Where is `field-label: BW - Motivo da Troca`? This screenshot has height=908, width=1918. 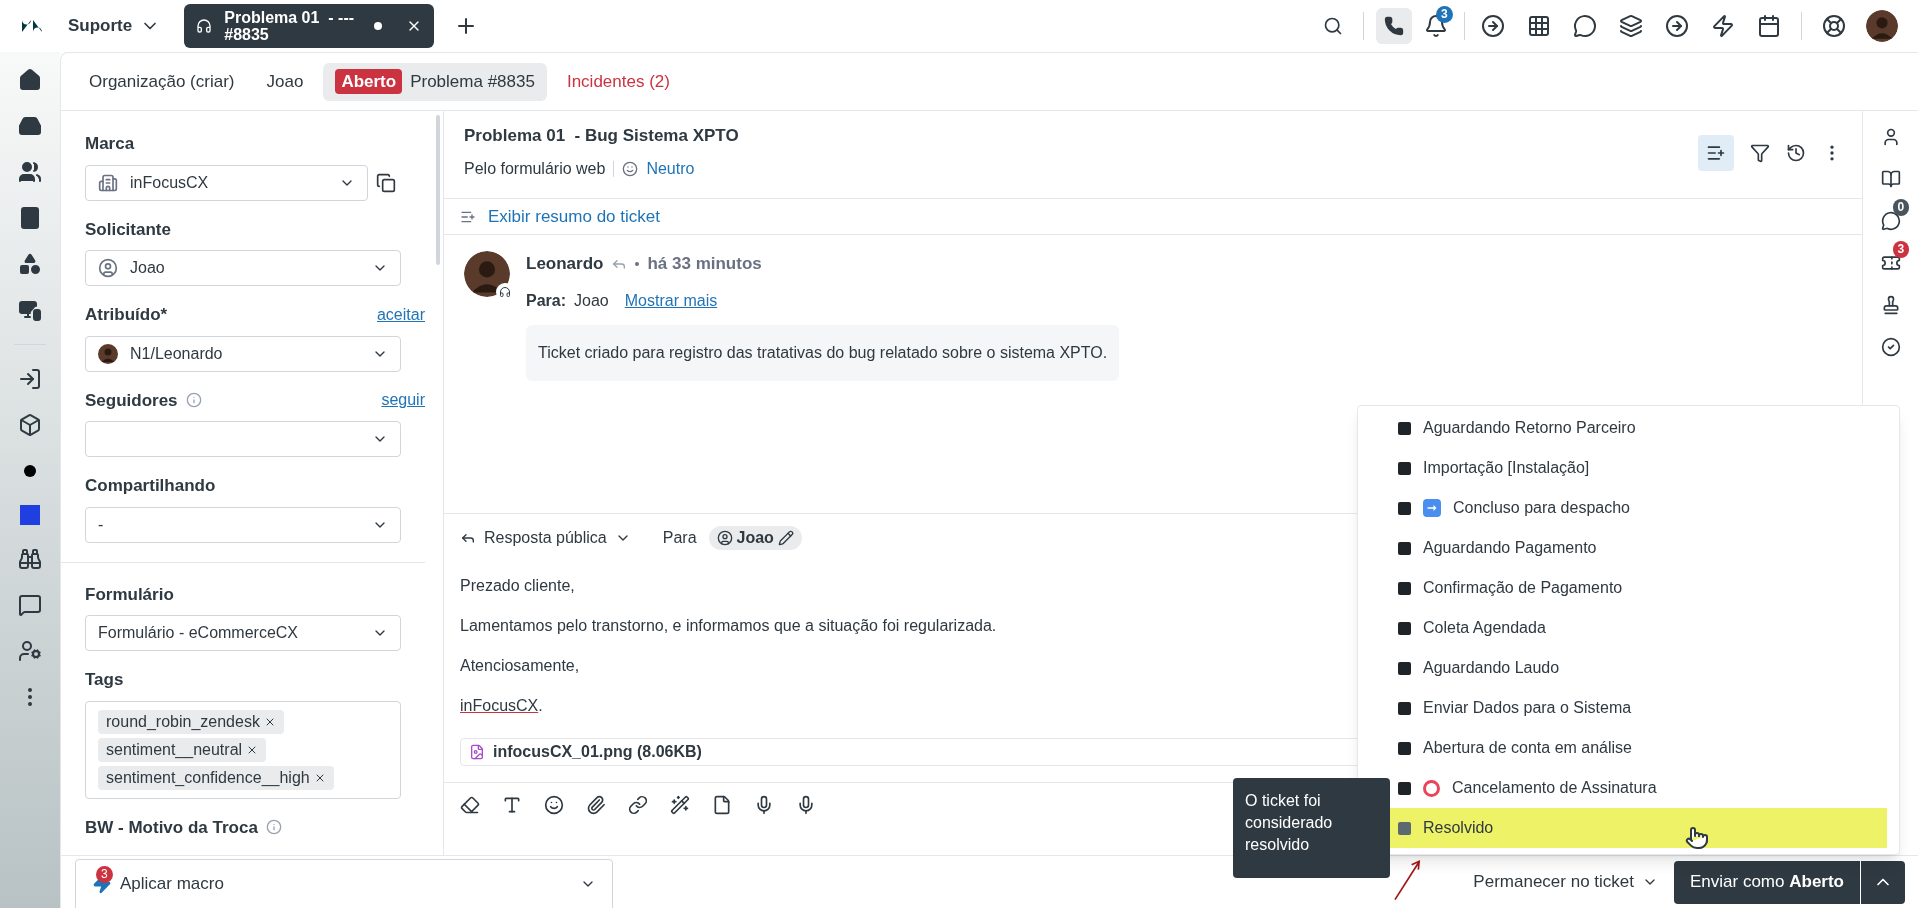
field-label: BW - Motivo da Troca is located at coordinates (171, 827).